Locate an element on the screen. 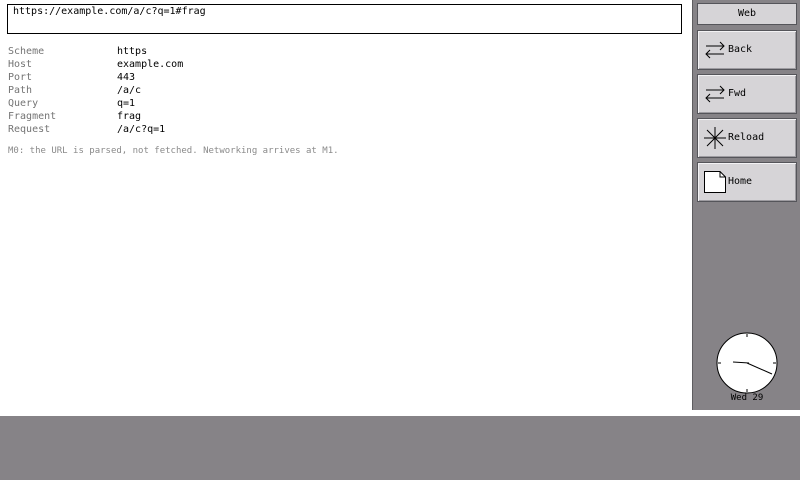 The image size is (800, 480). field-row-query: Query q=1 is located at coordinates (95, 103).